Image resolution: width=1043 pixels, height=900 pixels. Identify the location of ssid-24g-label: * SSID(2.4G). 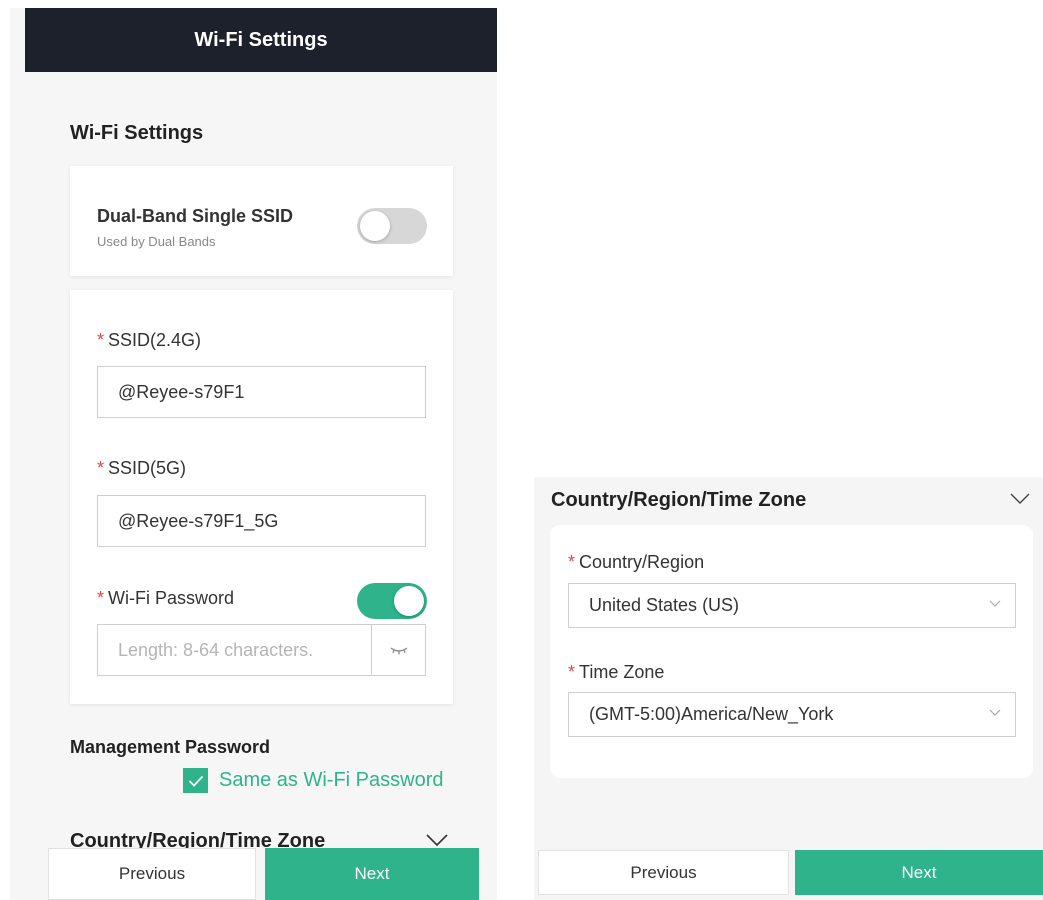
(149, 340).